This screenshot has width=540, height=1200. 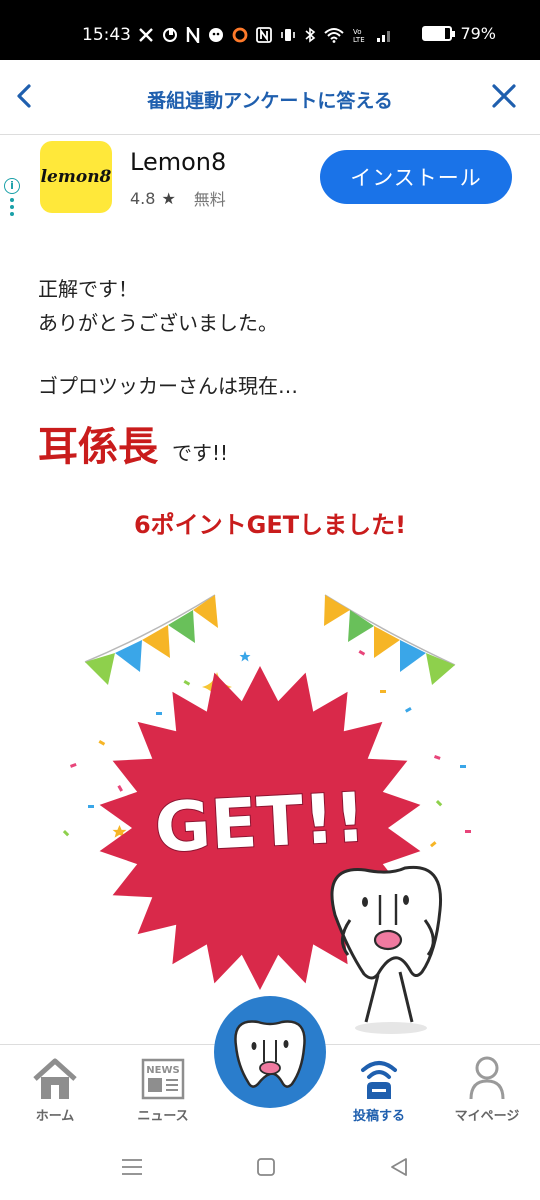 I want to click on status-time: 15:43, so click(x=106, y=35).